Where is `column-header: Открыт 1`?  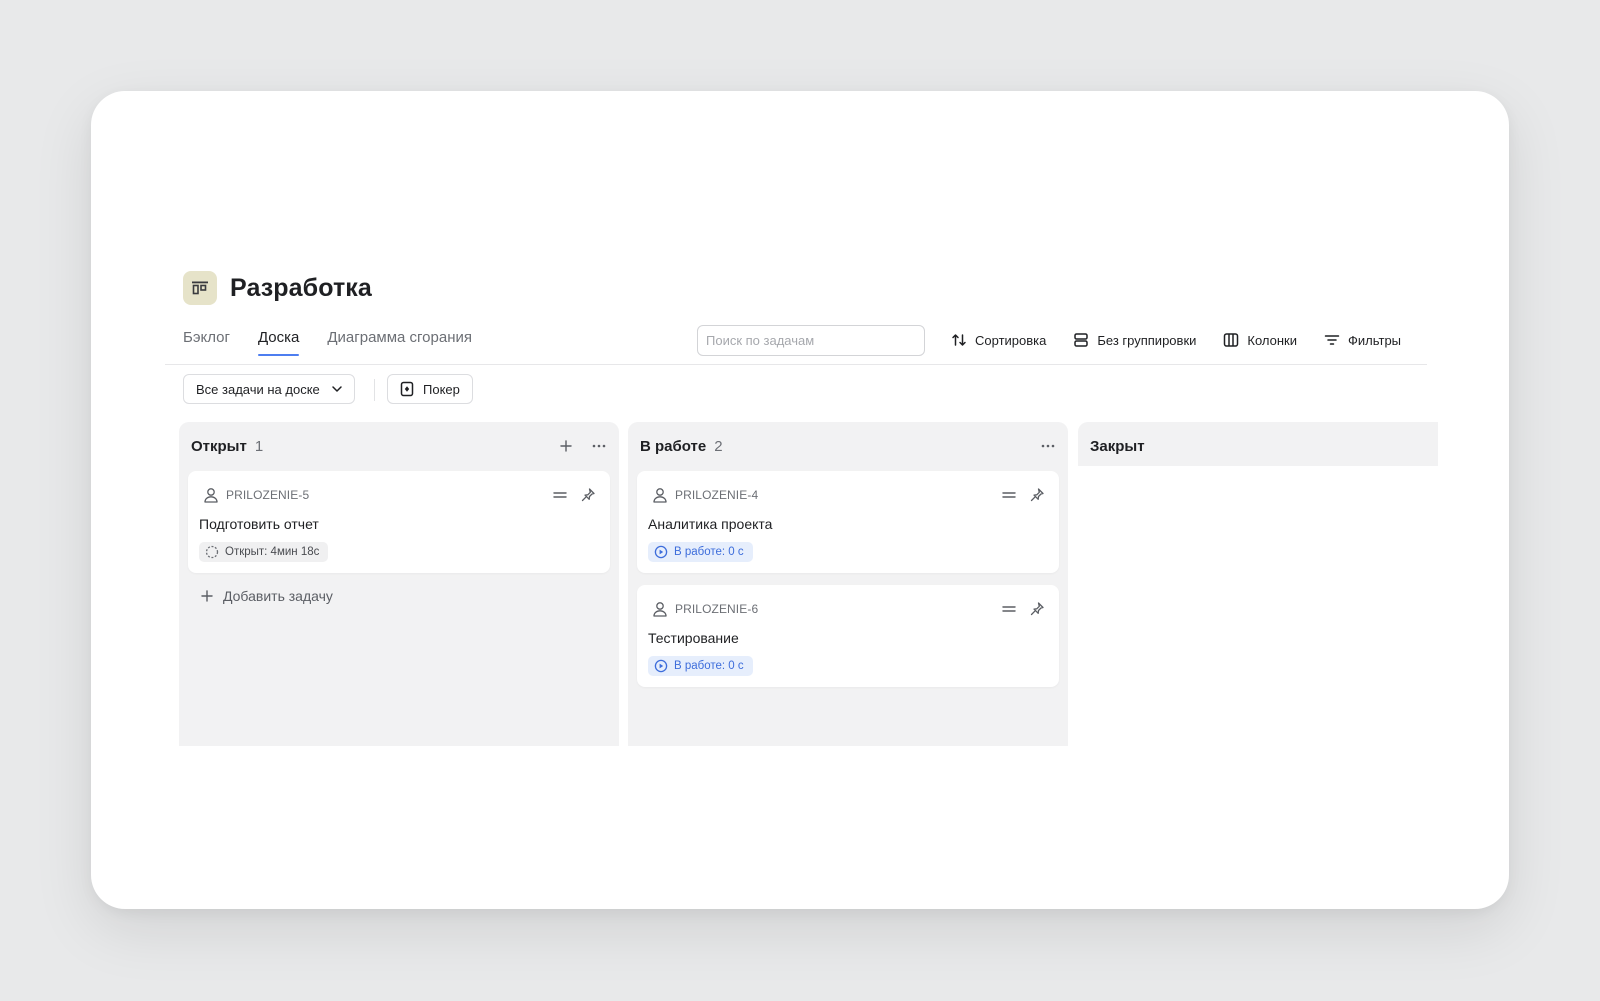
column-header: Открыт 1 is located at coordinates (399, 446).